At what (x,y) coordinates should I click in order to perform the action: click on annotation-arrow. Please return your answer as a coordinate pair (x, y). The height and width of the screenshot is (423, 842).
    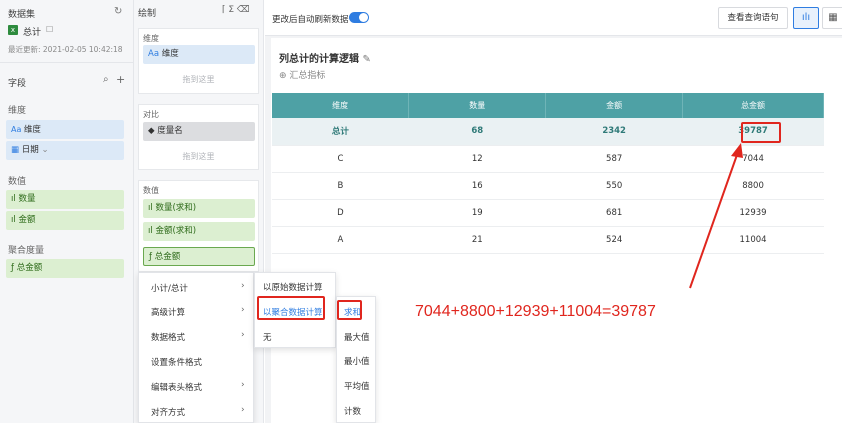
    Looking at the image, I should click on (716, 216).